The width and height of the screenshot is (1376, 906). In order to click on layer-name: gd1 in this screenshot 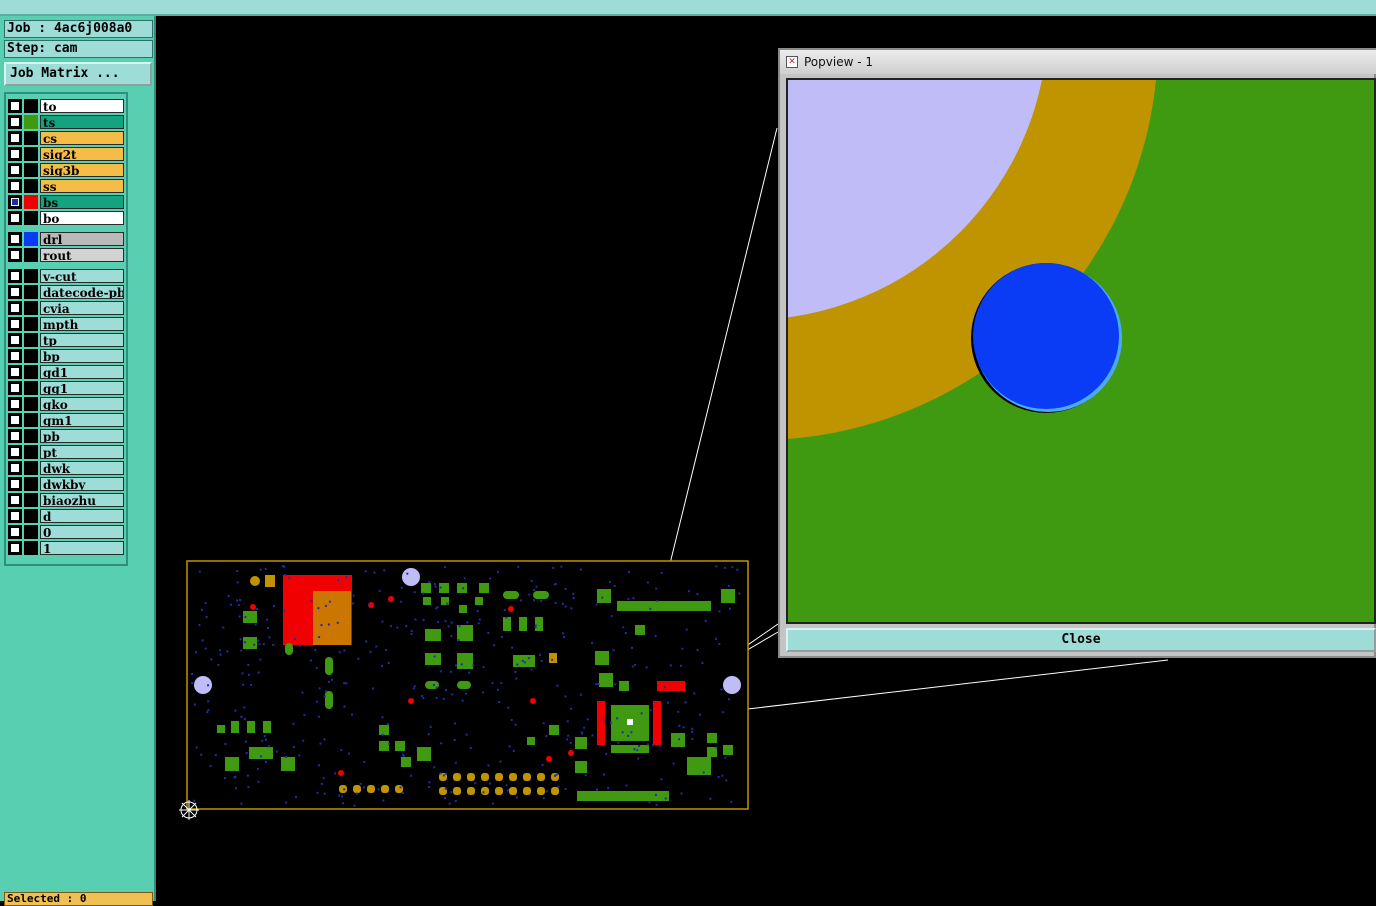, I will do `click(82, 372)`.